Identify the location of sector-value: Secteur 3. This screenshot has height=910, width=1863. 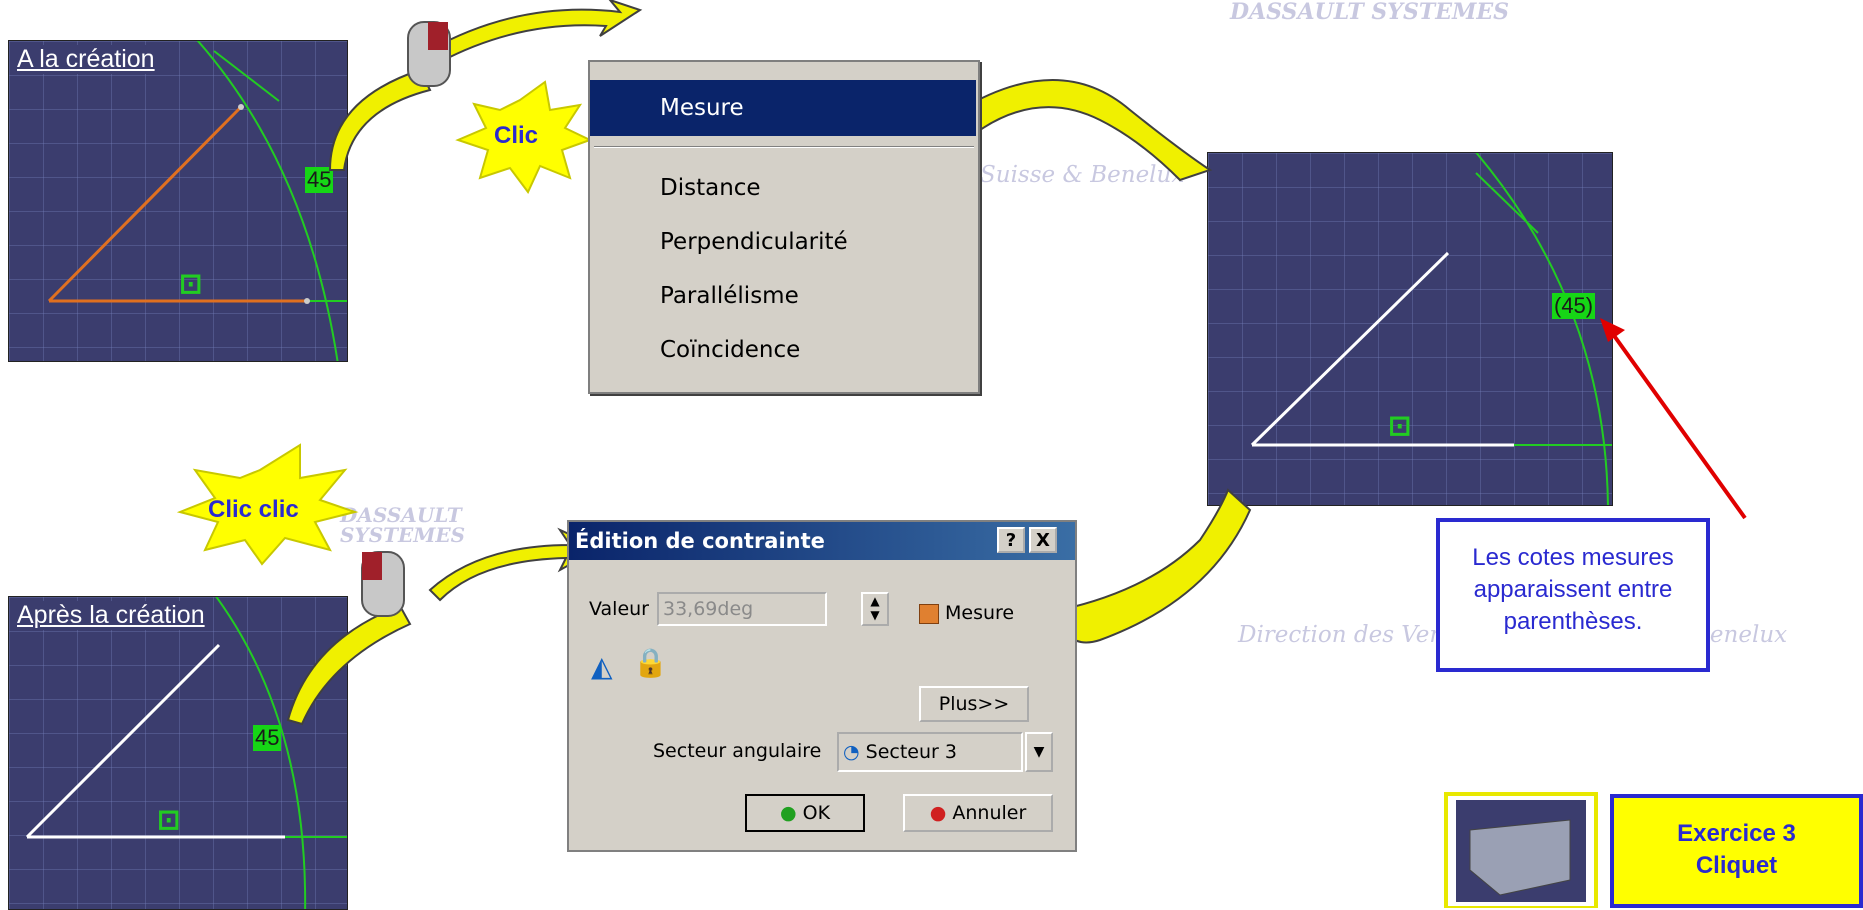
(911, 752).